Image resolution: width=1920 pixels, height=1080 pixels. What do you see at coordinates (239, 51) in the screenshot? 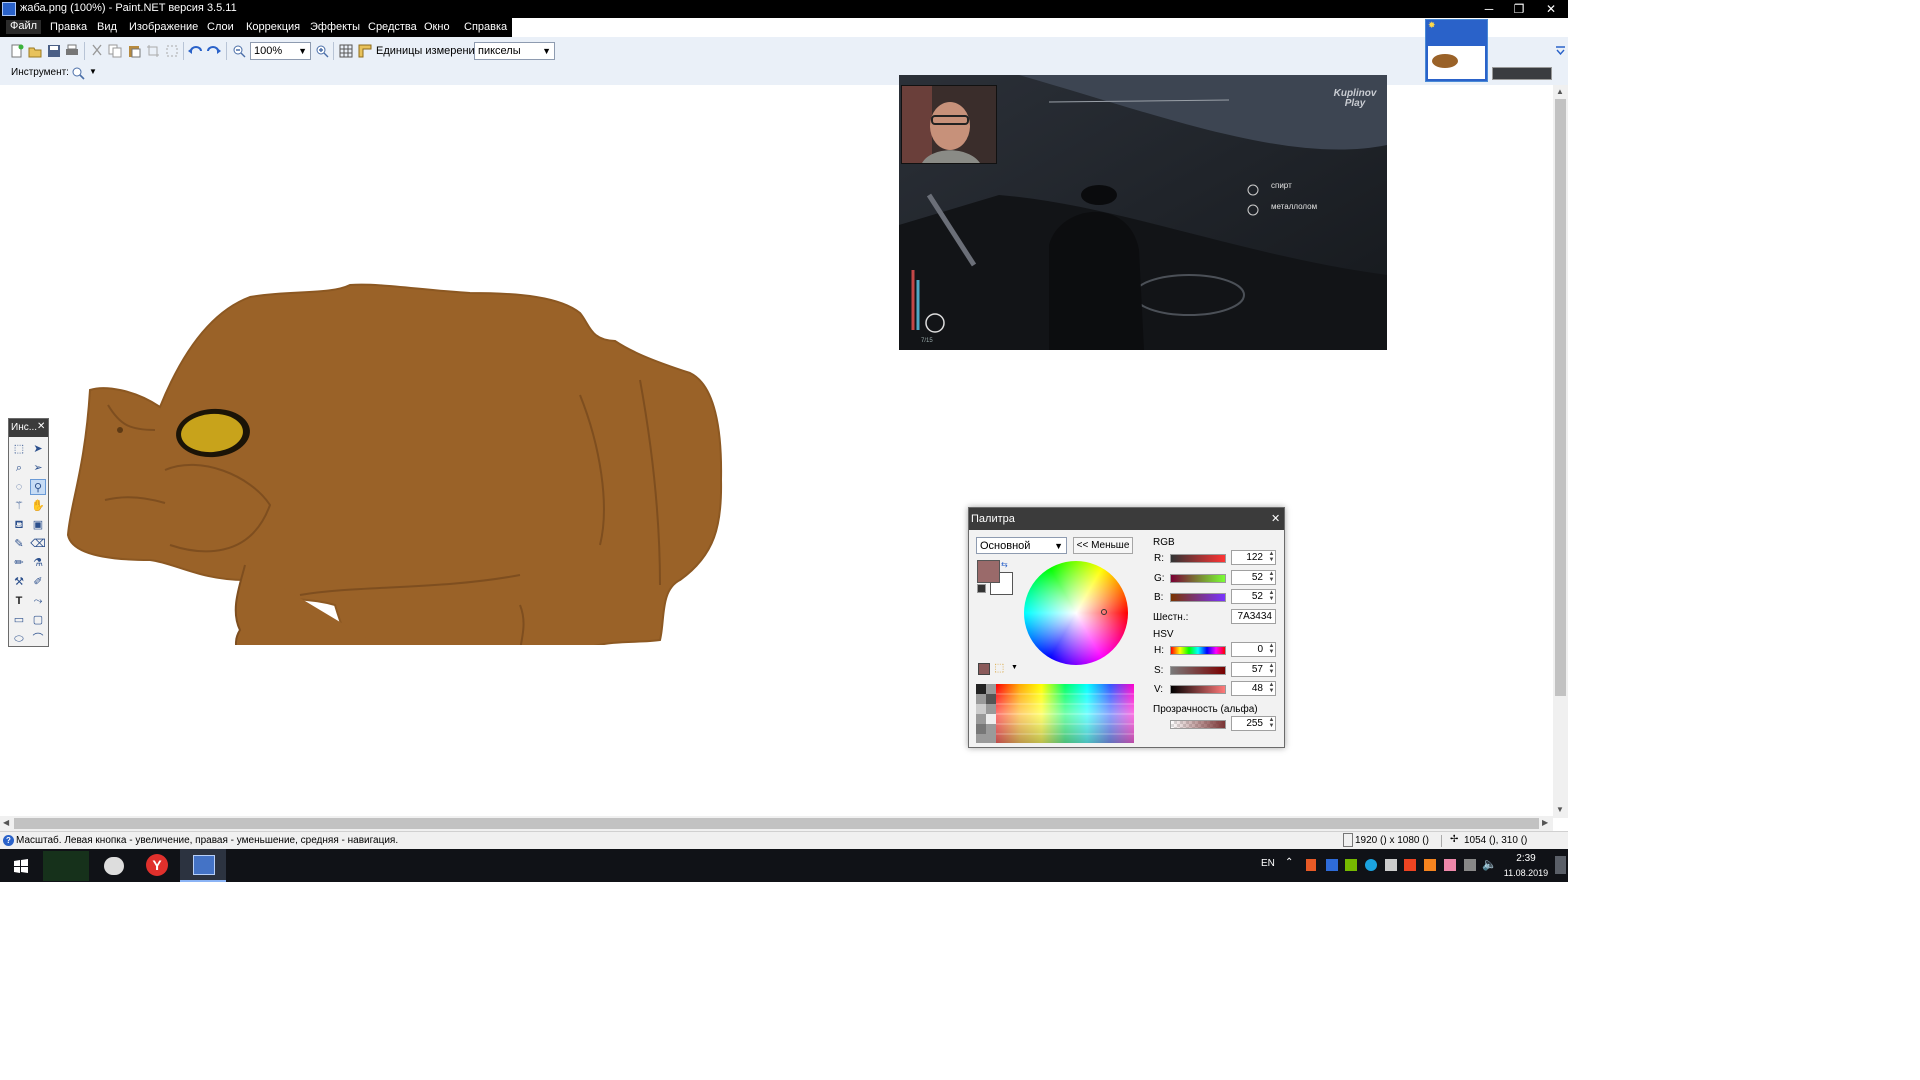
I see `zoom-out-icon` at bounding box center [239, 51].